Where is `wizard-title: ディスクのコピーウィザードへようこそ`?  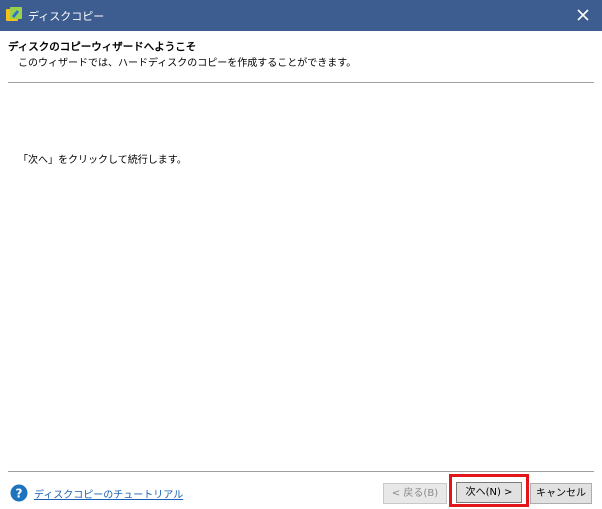
wizard-title: ディスクのコピーウィザードへようこそ is located at coordinates (102, 47).